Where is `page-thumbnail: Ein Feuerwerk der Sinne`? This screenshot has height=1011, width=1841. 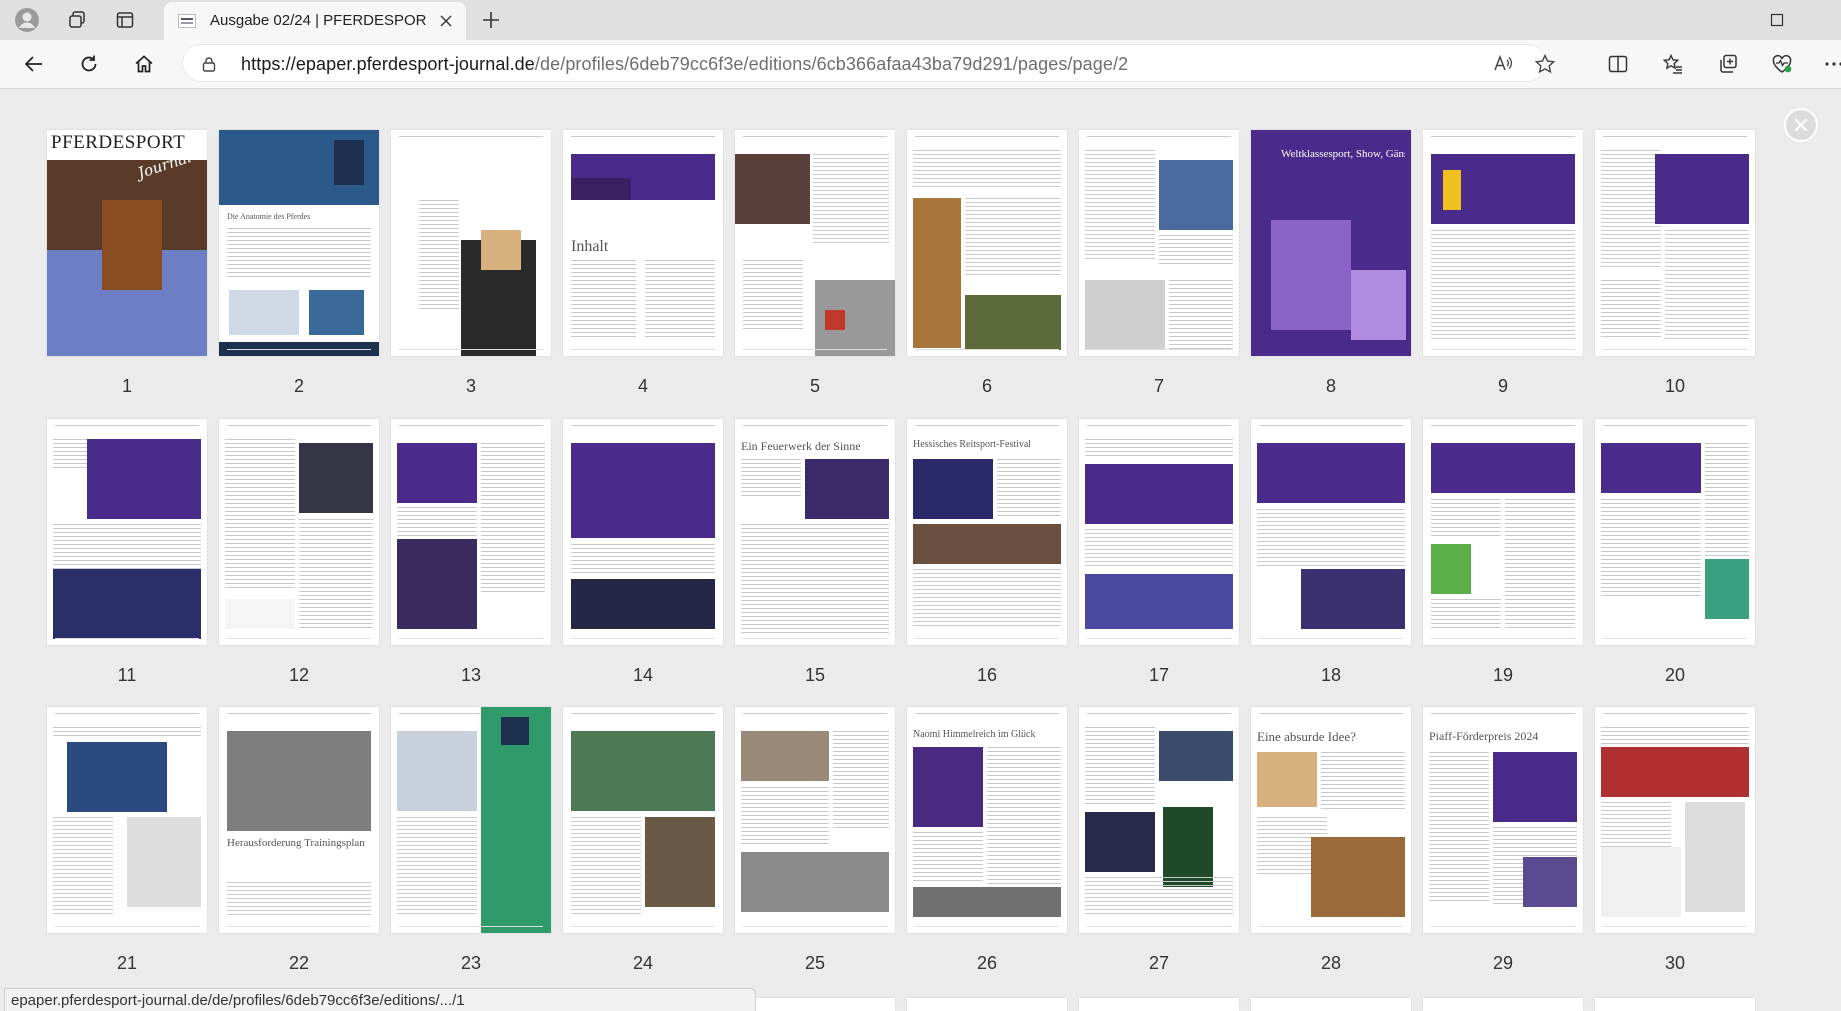 page-thumbnail: Ein Feuerwerk der Sinne is located at coordinates (815, 532).